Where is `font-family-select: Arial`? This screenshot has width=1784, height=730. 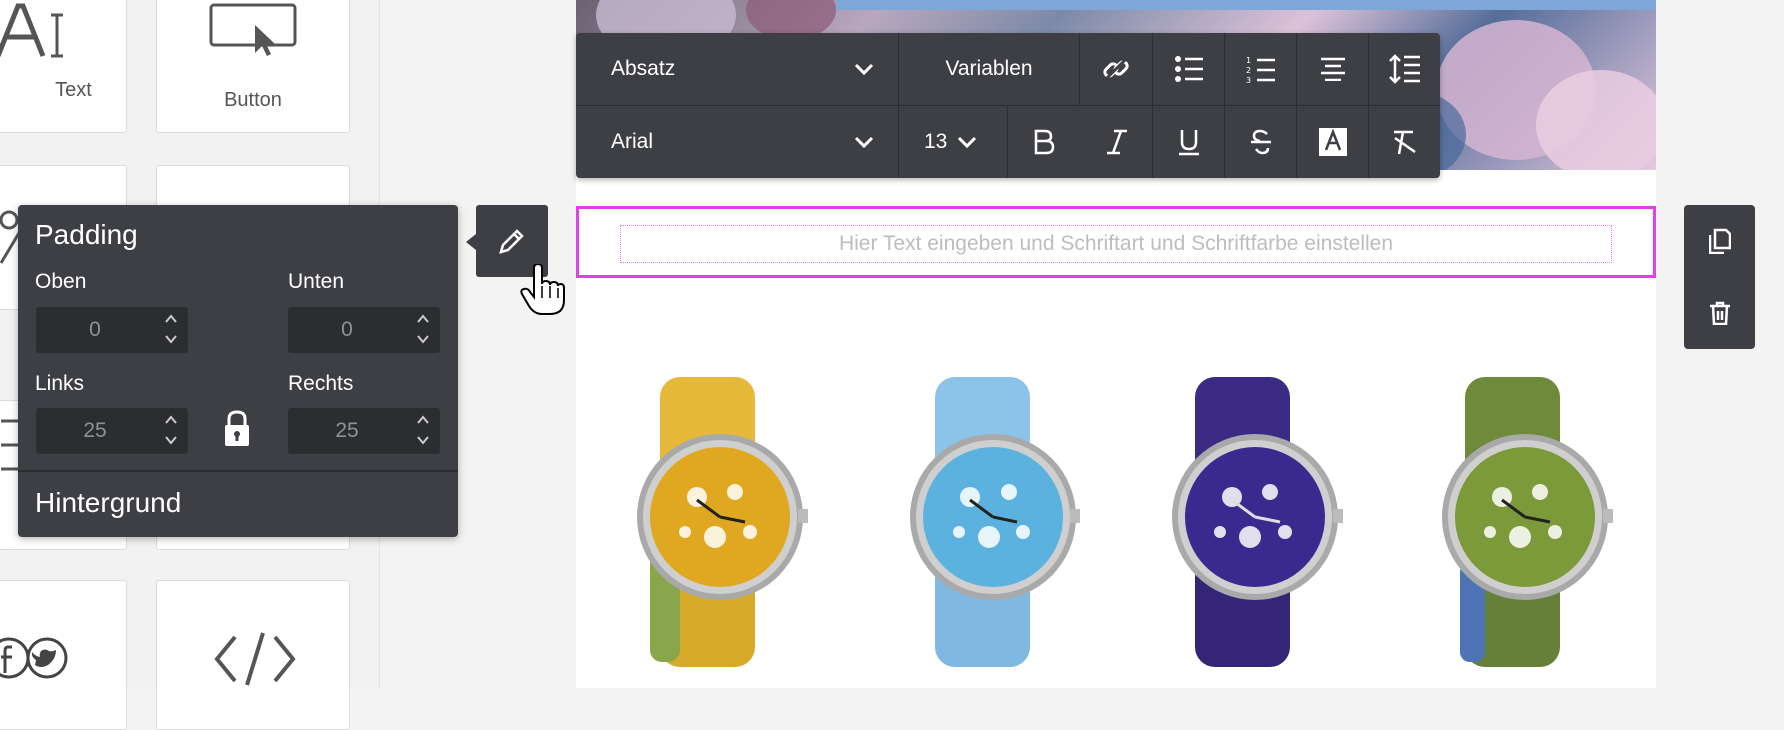 font-family-select: Arial is located at coordinates (737, 142).